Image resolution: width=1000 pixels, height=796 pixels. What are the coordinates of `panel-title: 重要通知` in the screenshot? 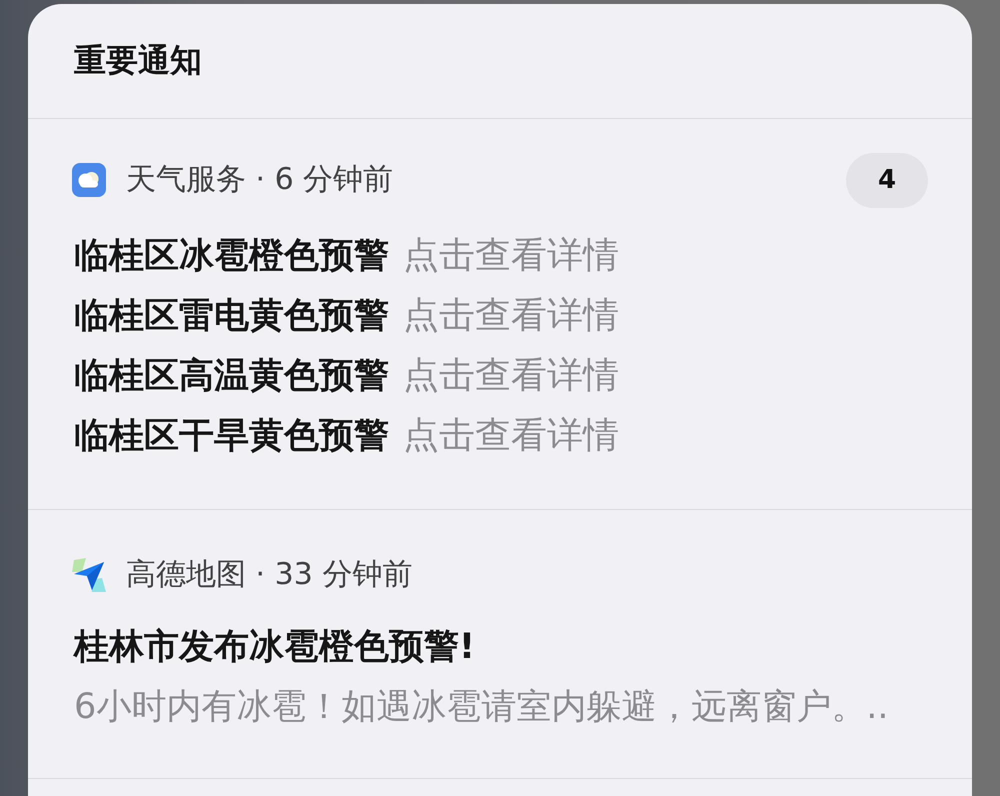 It's located at (138, 60).